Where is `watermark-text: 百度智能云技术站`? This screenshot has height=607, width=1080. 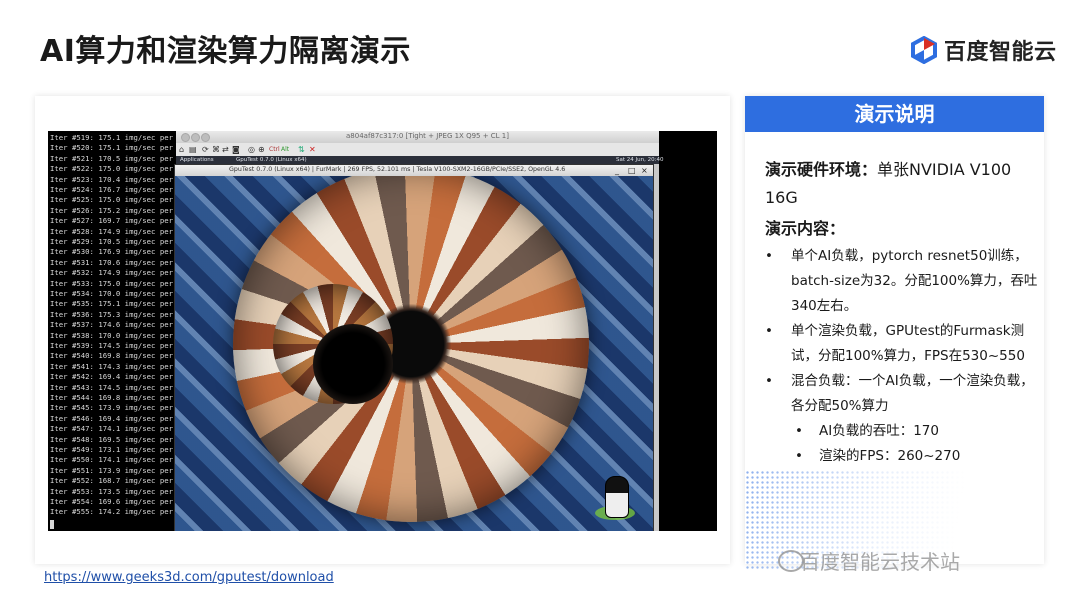 watermark-text: 百度智能云技术站 is located at coordinates (880, 562).